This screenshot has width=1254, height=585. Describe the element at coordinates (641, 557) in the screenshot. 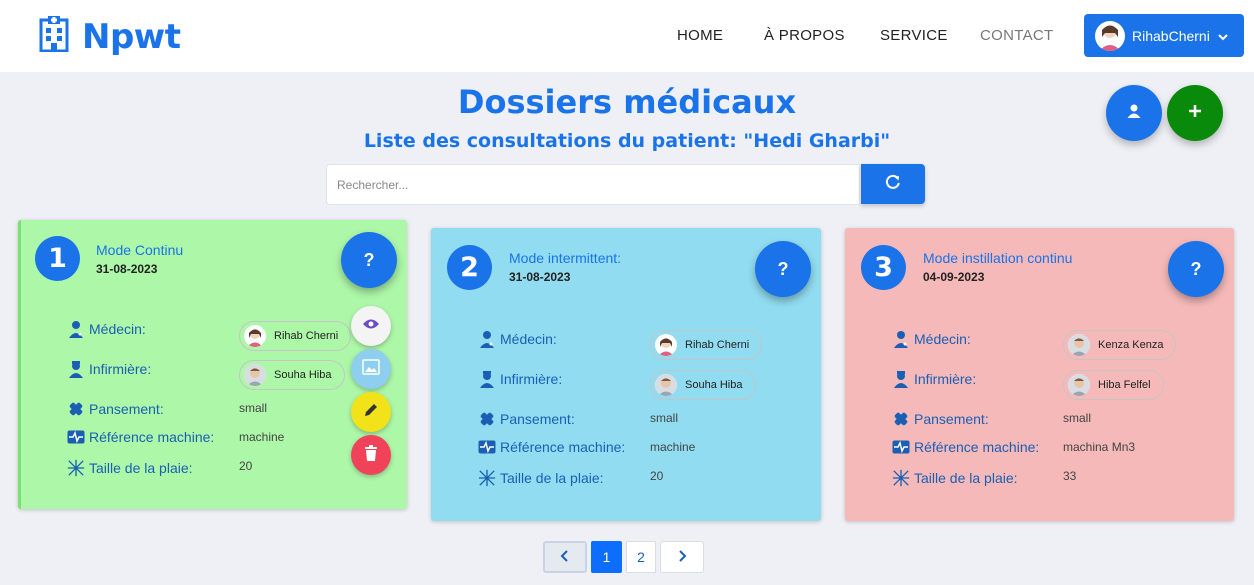

I see `page-2-button: 2` at that location.